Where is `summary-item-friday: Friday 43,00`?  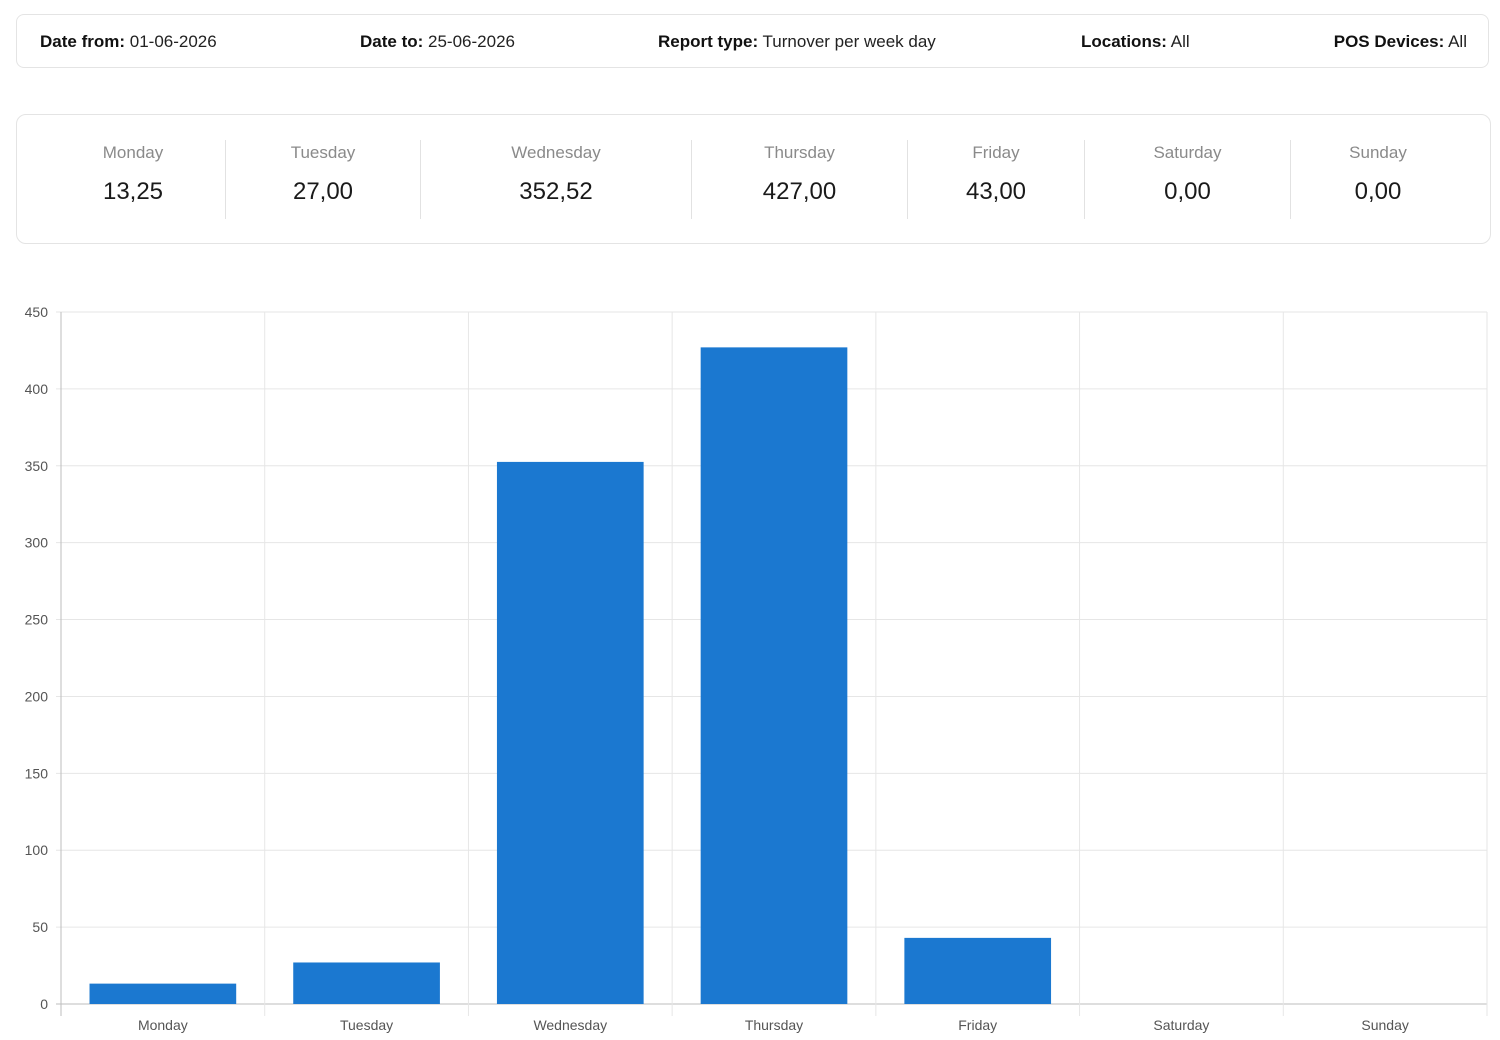
summary-item-friday: Friday 43,00 is located at coordinates (996, 180).